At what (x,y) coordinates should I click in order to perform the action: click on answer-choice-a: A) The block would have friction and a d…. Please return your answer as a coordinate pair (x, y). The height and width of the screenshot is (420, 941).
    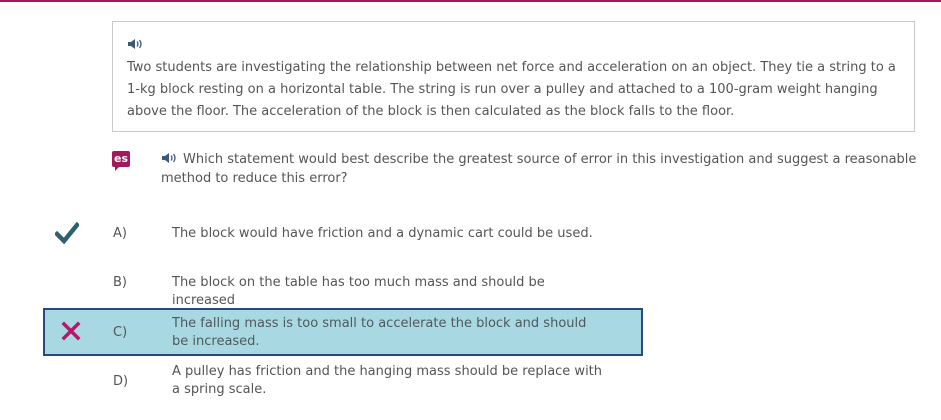
    Looking at the image, I should click on (343, 234).